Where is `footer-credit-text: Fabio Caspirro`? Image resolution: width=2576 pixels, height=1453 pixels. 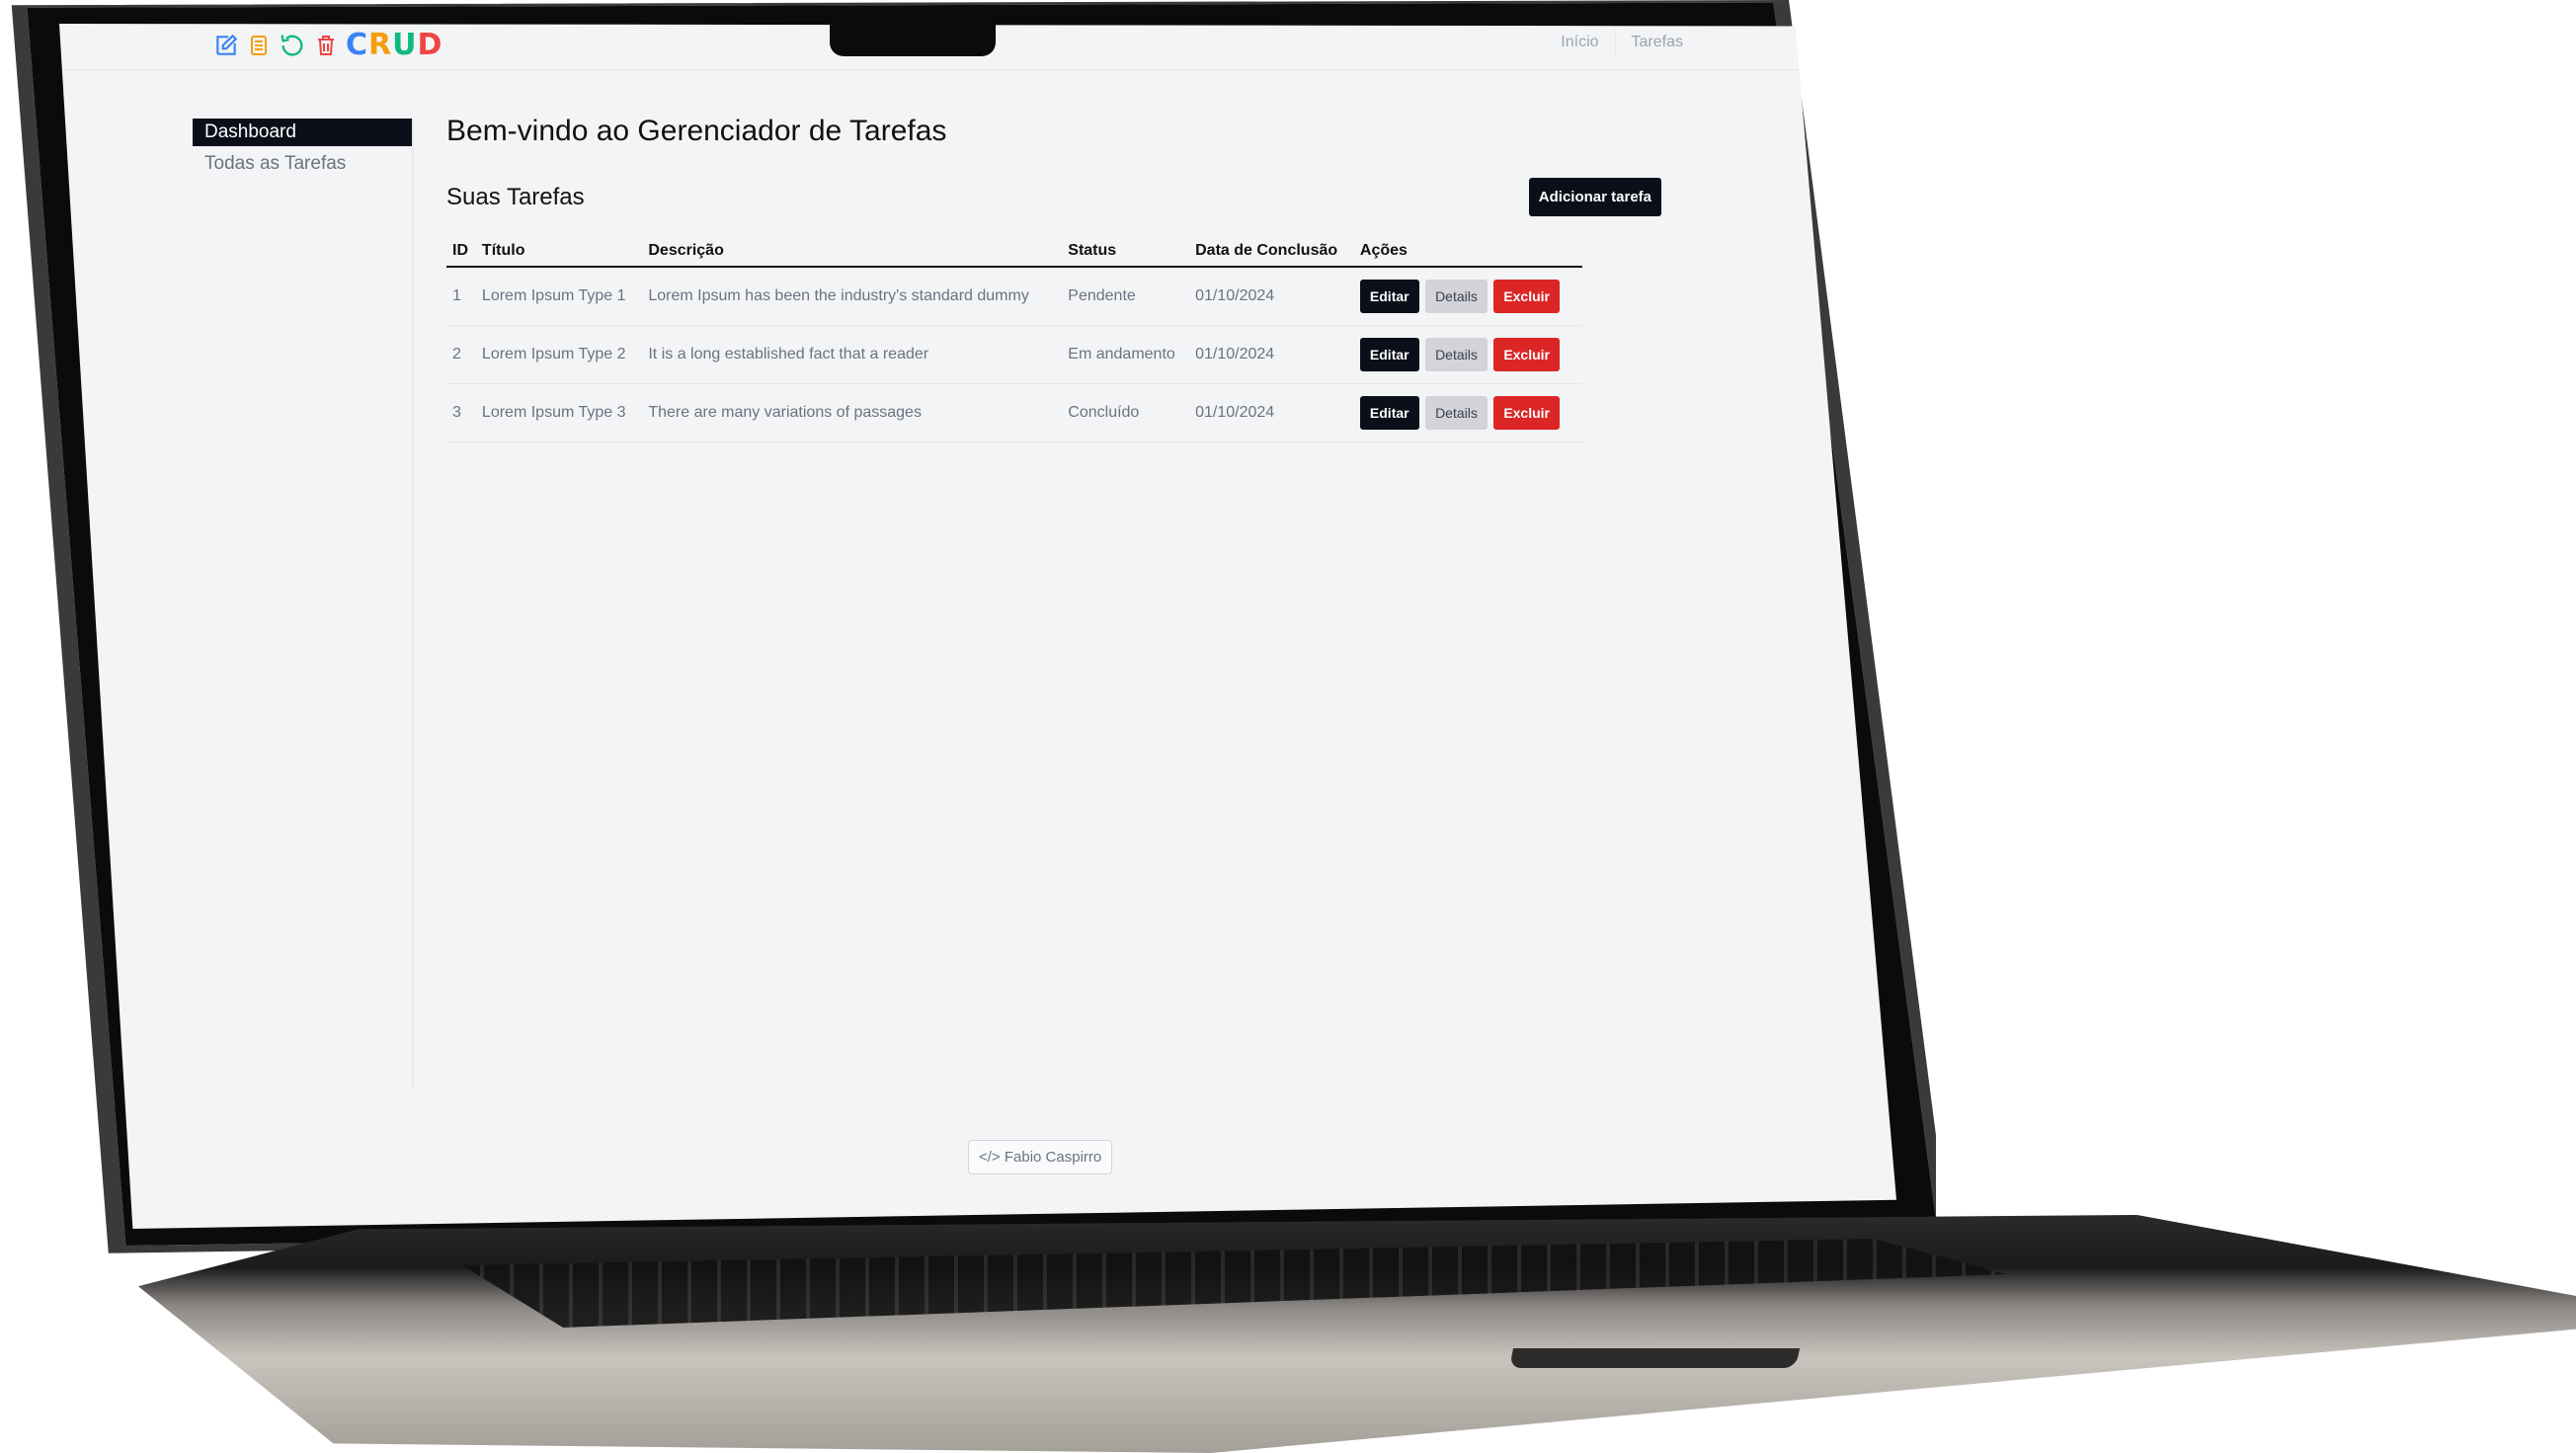 footer-credit-text: Fabio Caspirro is located at coordinates (1053, 1157).